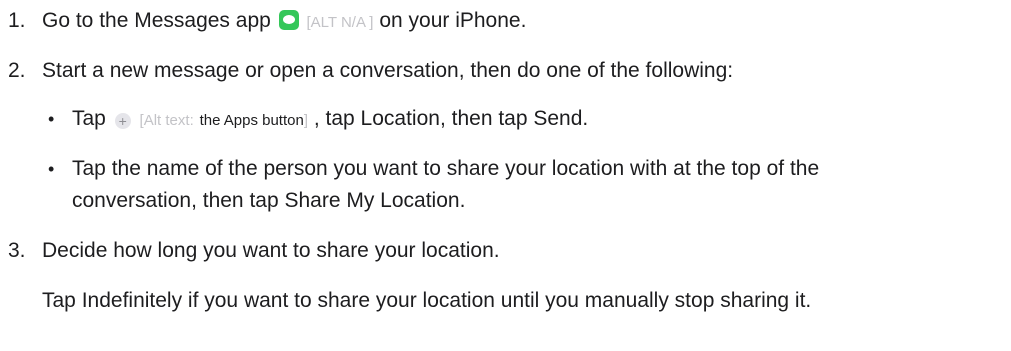  Describe the element at coordinates (17, 70) in the screenshot. I see `step-2-number: 2.` at that location.